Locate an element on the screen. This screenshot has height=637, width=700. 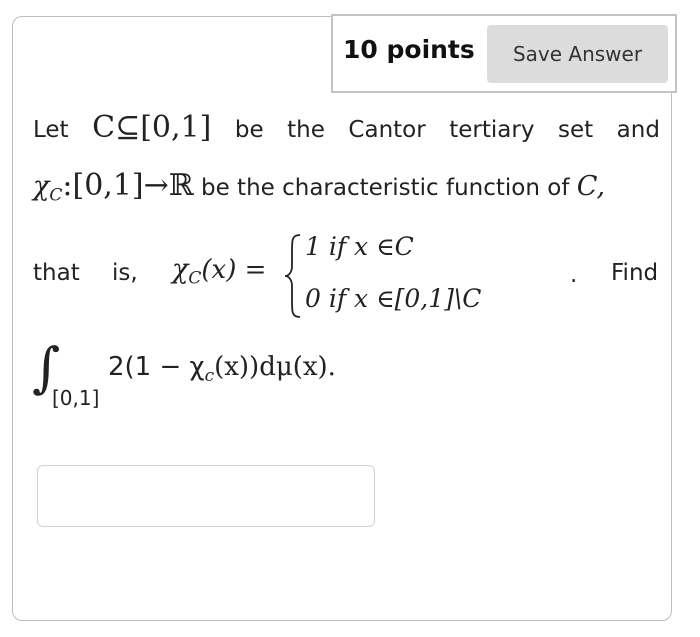
word-find: Find is located at coordinates (635, 273).